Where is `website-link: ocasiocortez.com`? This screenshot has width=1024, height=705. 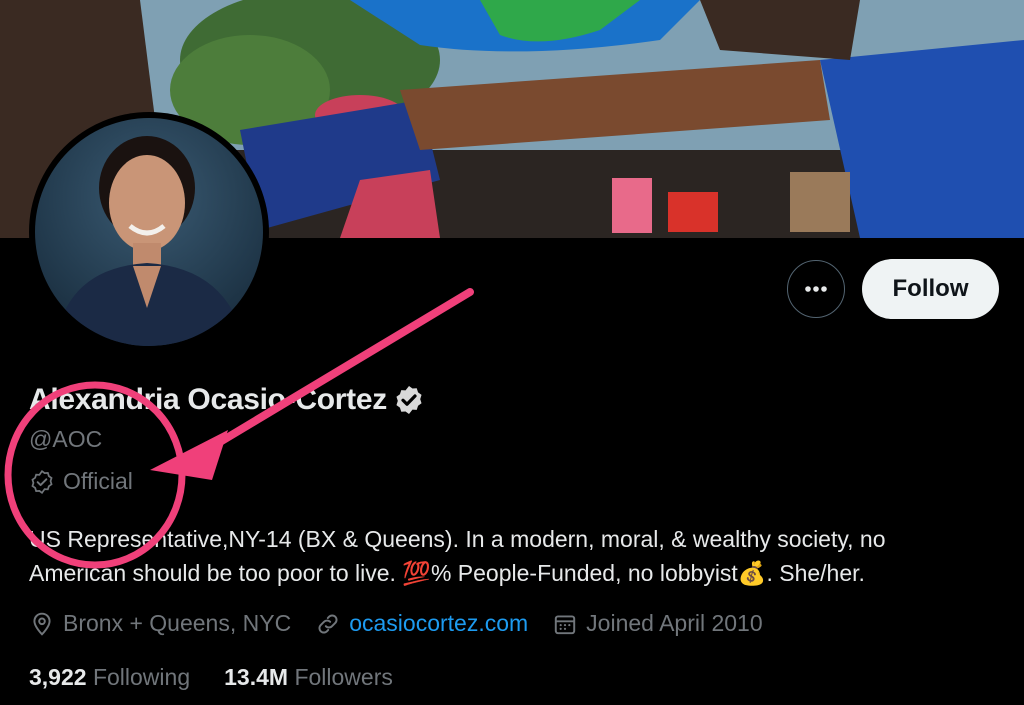
website-link: ocasiocortez.com is located at coordinates (438, 623).